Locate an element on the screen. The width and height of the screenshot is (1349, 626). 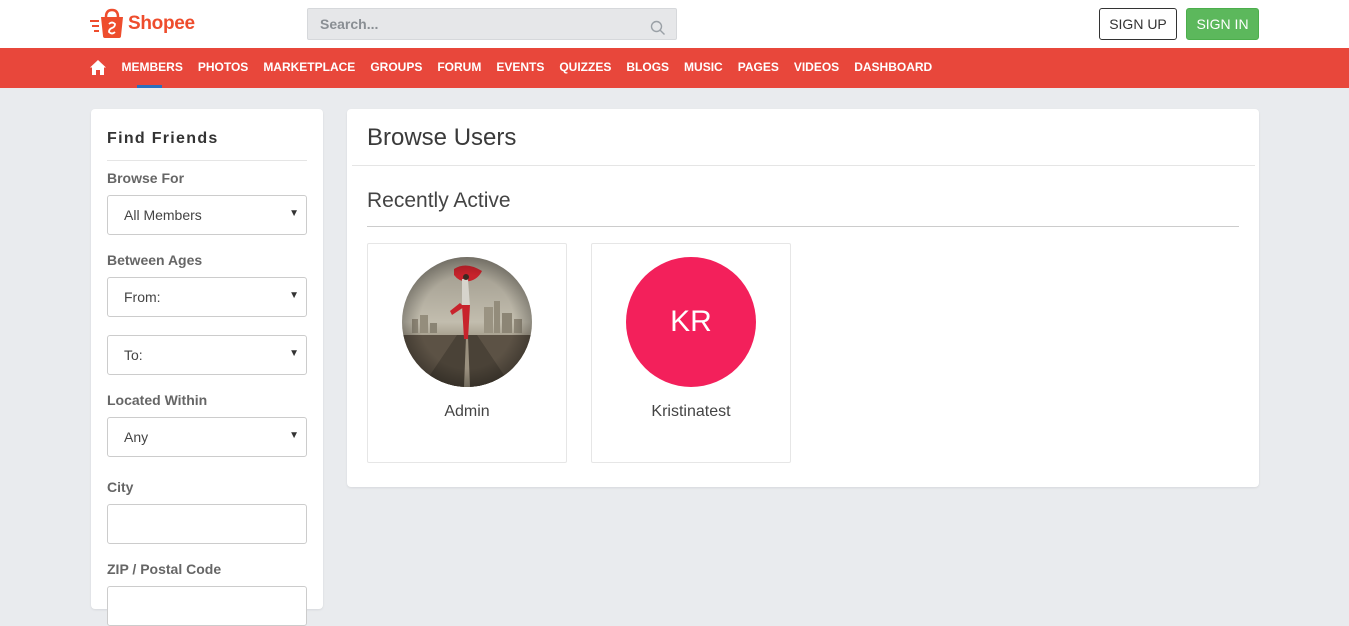
search-box is located at coordinates (492, 24).